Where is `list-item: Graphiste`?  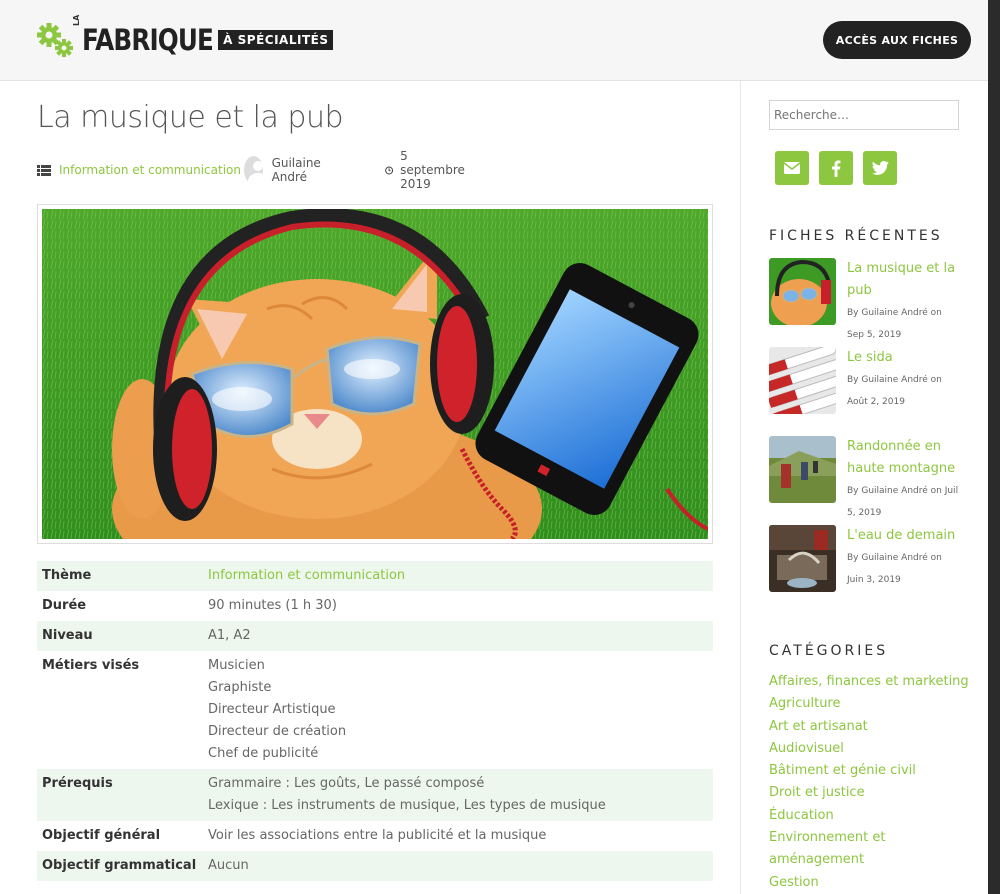
list-item: Graphiste is located at coordinates (240, 687).